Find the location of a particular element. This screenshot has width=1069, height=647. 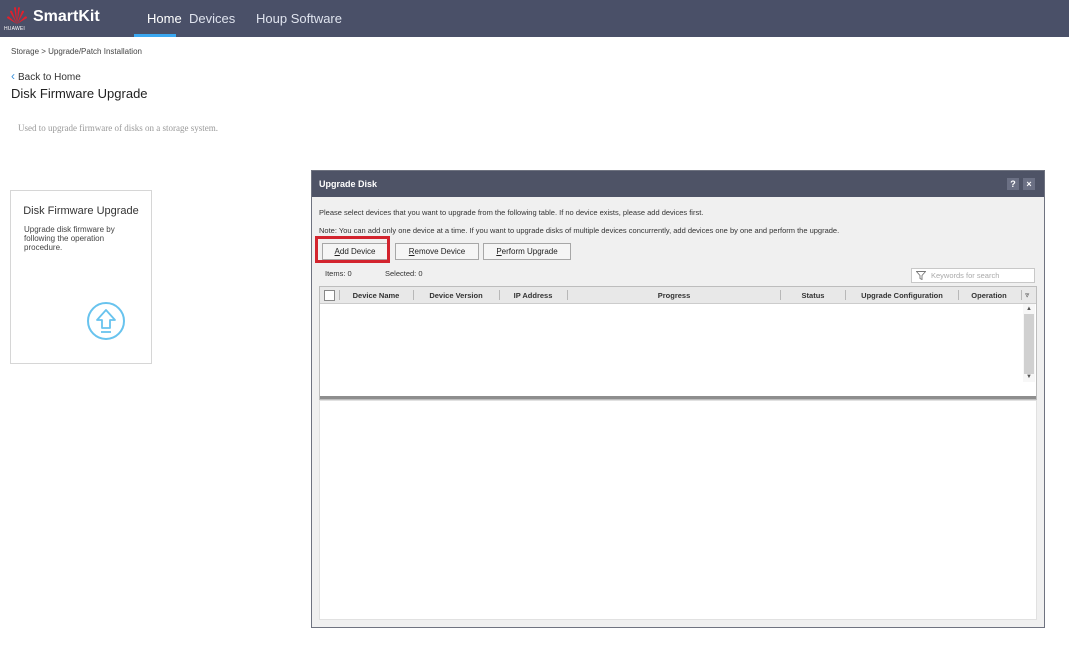

column-ip-address: IP Address is located at coordinates (533, 295).